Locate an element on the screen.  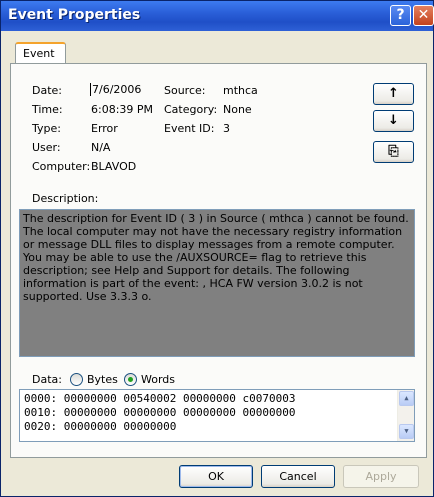
source-value: mthca is located at coordinates (240, 90).